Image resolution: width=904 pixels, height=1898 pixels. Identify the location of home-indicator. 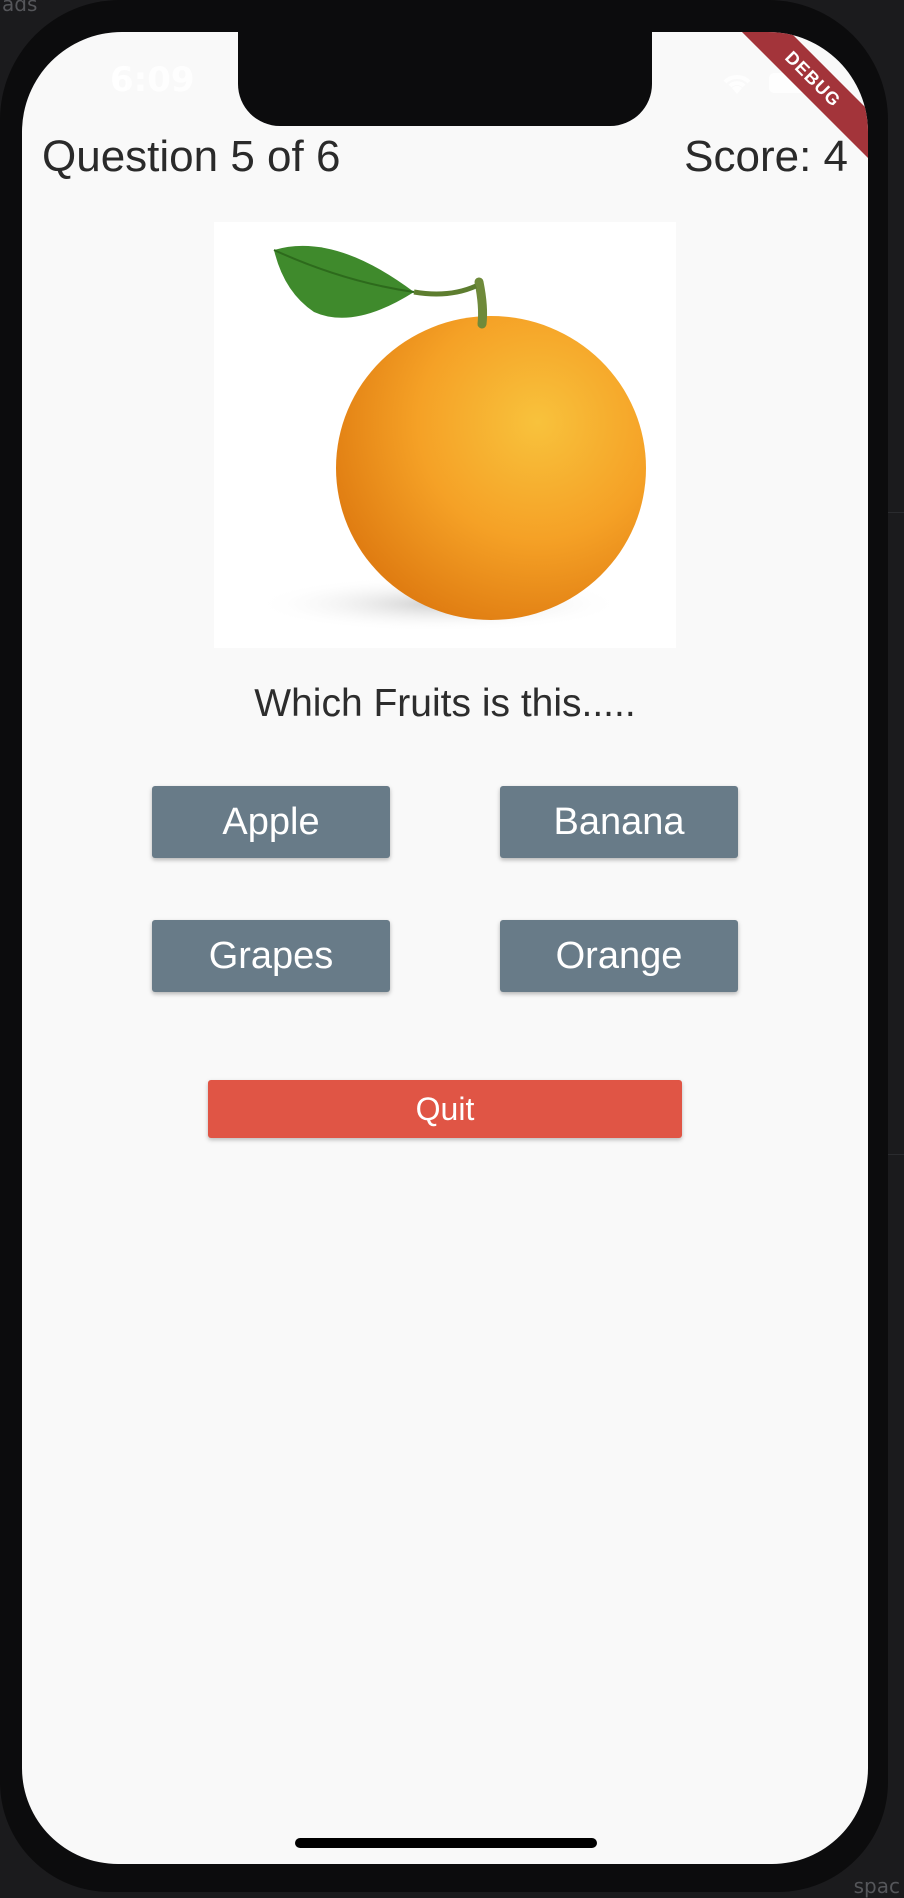
(446, 1843).